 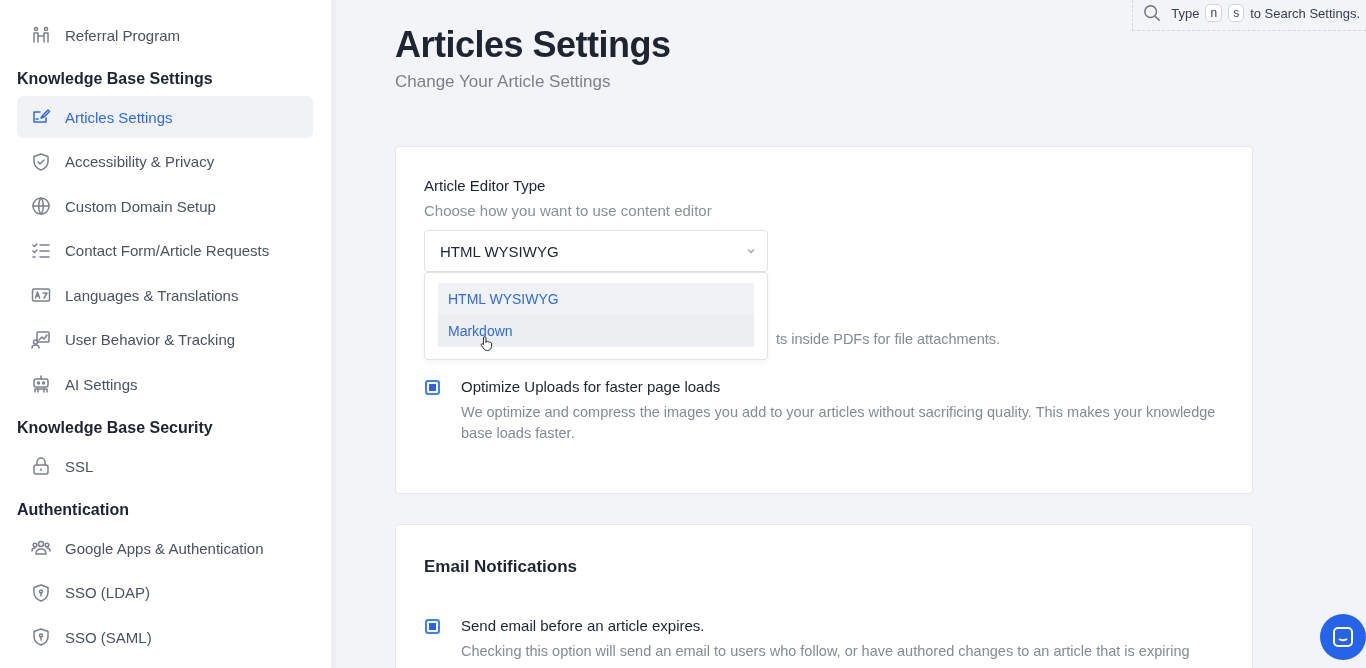 What do you see at coordinates (583, 625) in the screenshot?
I see `option-title: Send email before an article expires.` at bounding box center [583, 625].